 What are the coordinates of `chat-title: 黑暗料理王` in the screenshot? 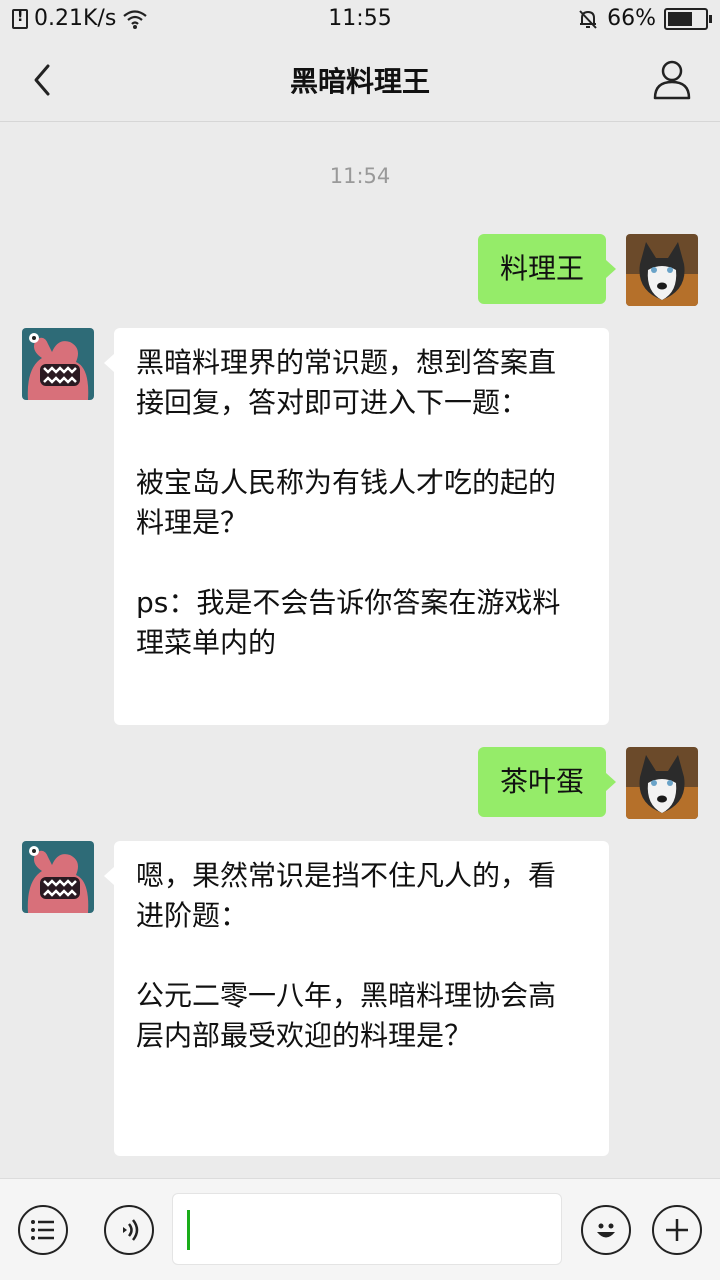 It's located at (359, 81).